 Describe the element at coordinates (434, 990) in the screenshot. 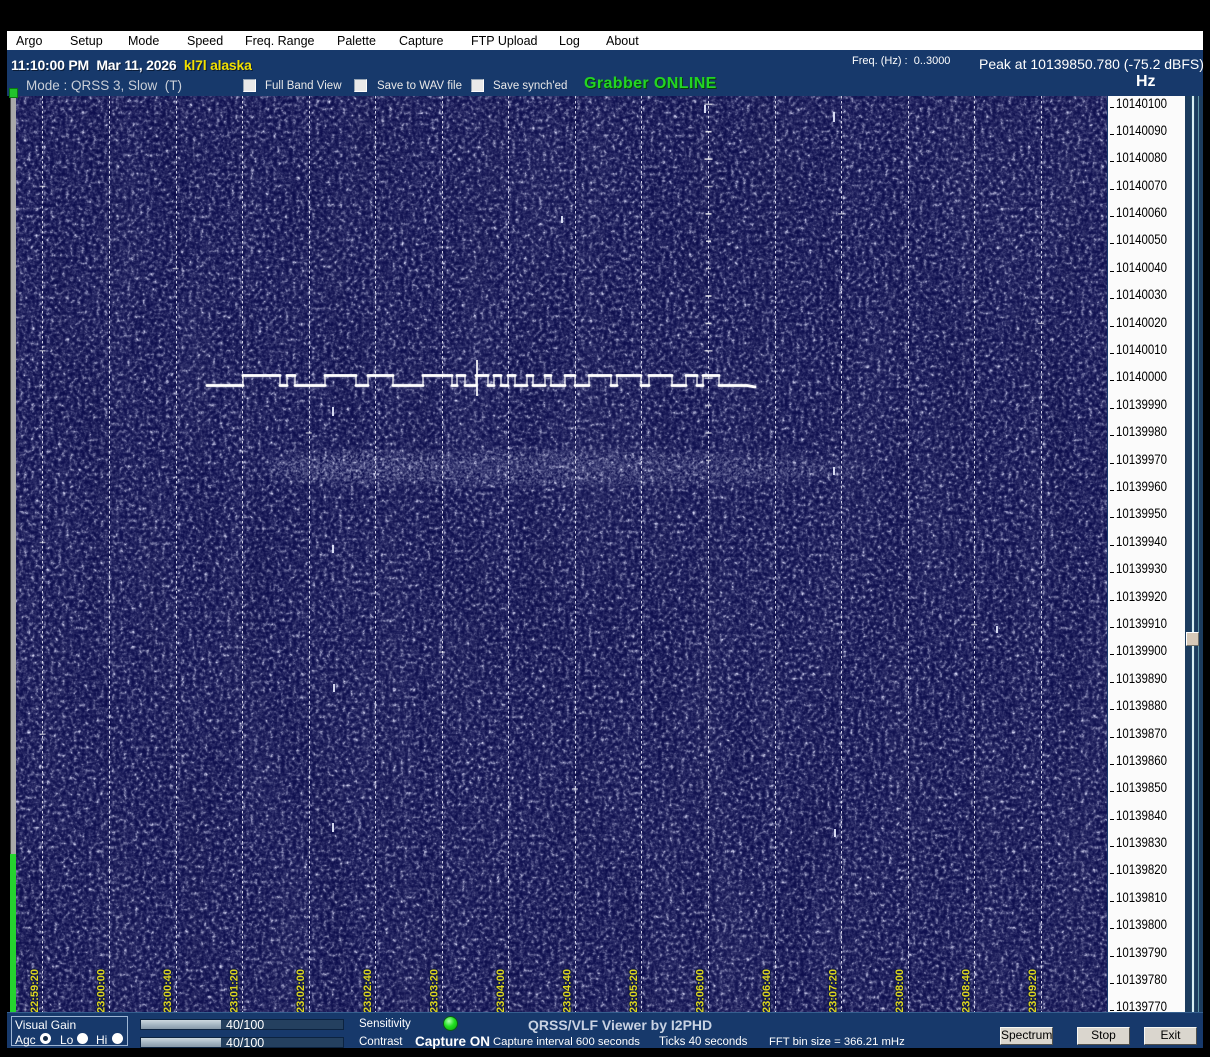

I see `svg-text: 23:03:20` at that location.